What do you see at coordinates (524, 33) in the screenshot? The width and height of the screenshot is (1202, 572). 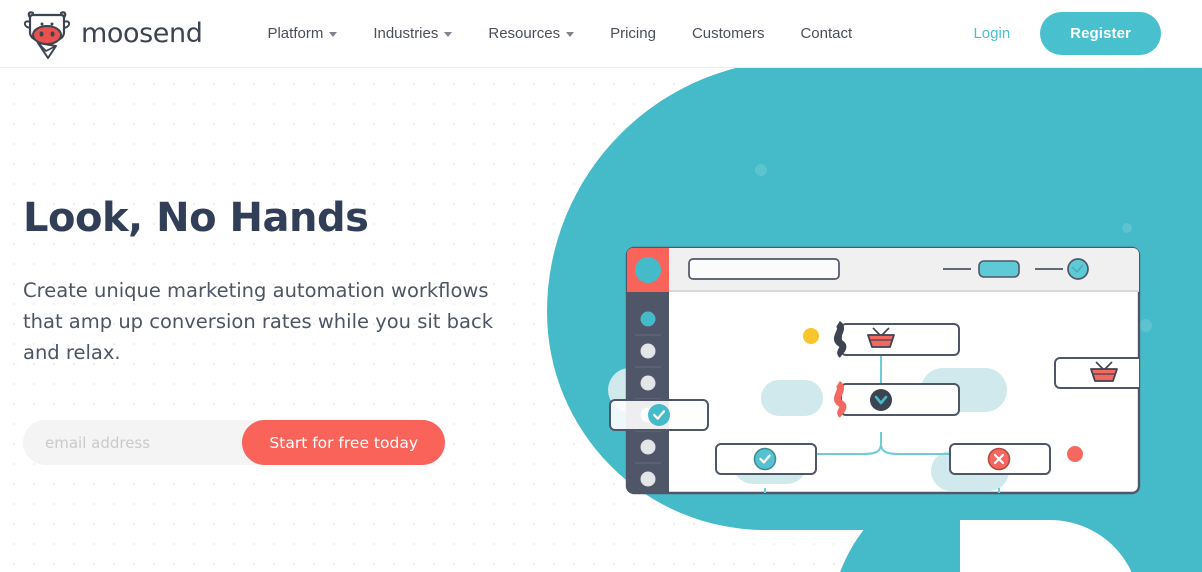 I see `nav-label: Resources` at bounding box center [524, 33].